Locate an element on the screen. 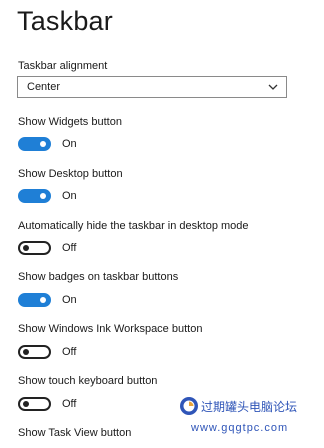 This screenshot has width=324, height=448. taskbar-alignment-value: Center is located at coordinates (44, 87).